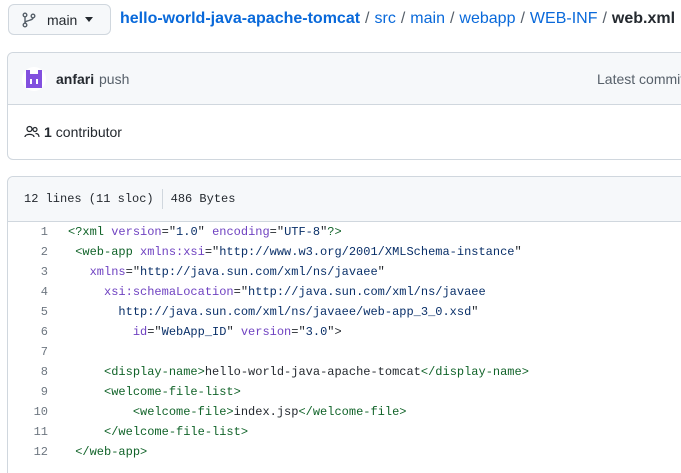 Image resolution: width=681 pixels, height=473 pixels. Describe the element at coordinates (385, 19) in the screenshot. I see `breadcrumb-src-link: src` at that location.